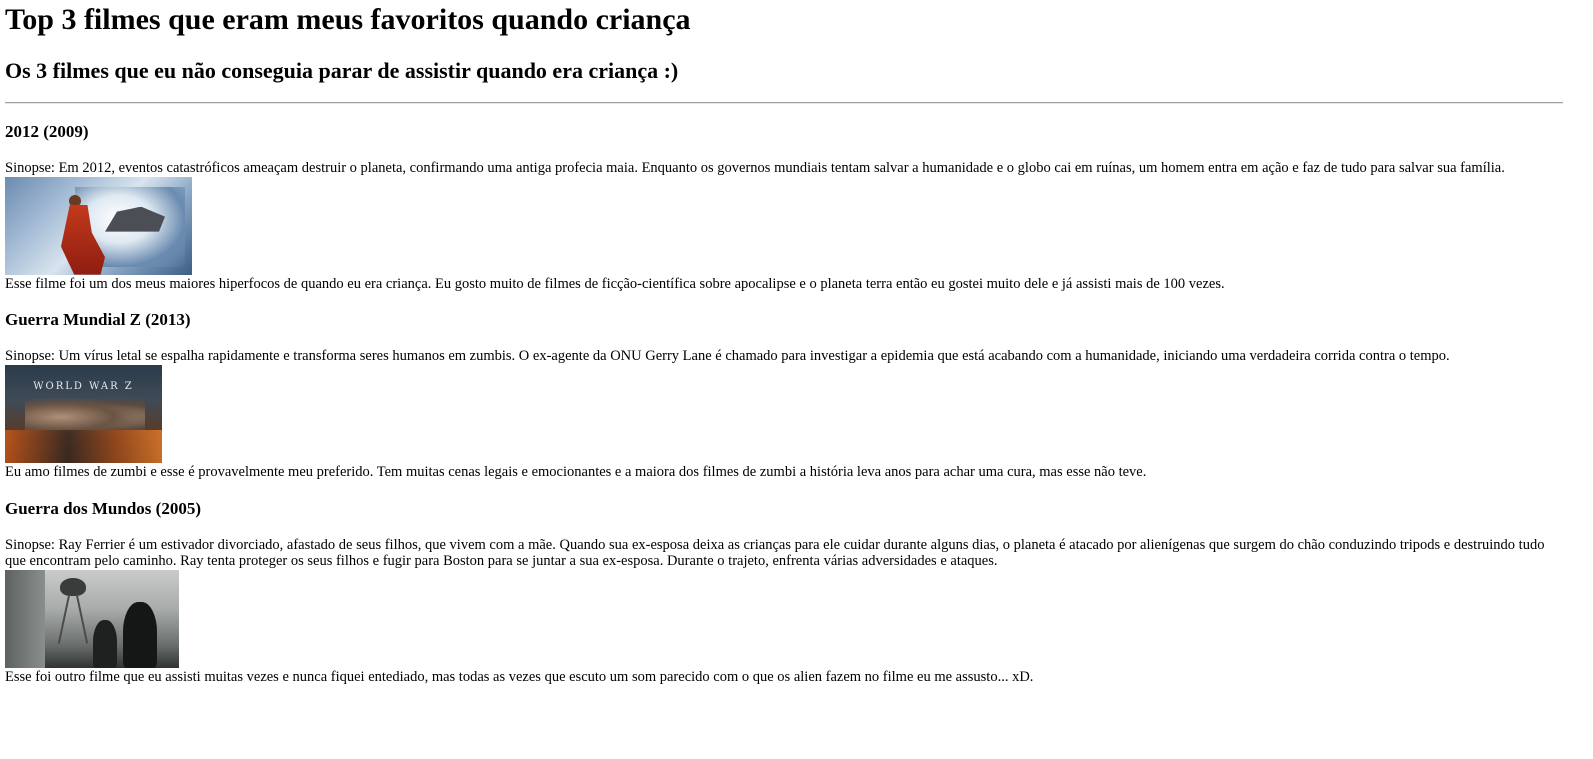  Describe the element at coordinates (98, 320) in the screenshot. I see `movie-heading: Guerra Mundial Z (2013)` at that location.